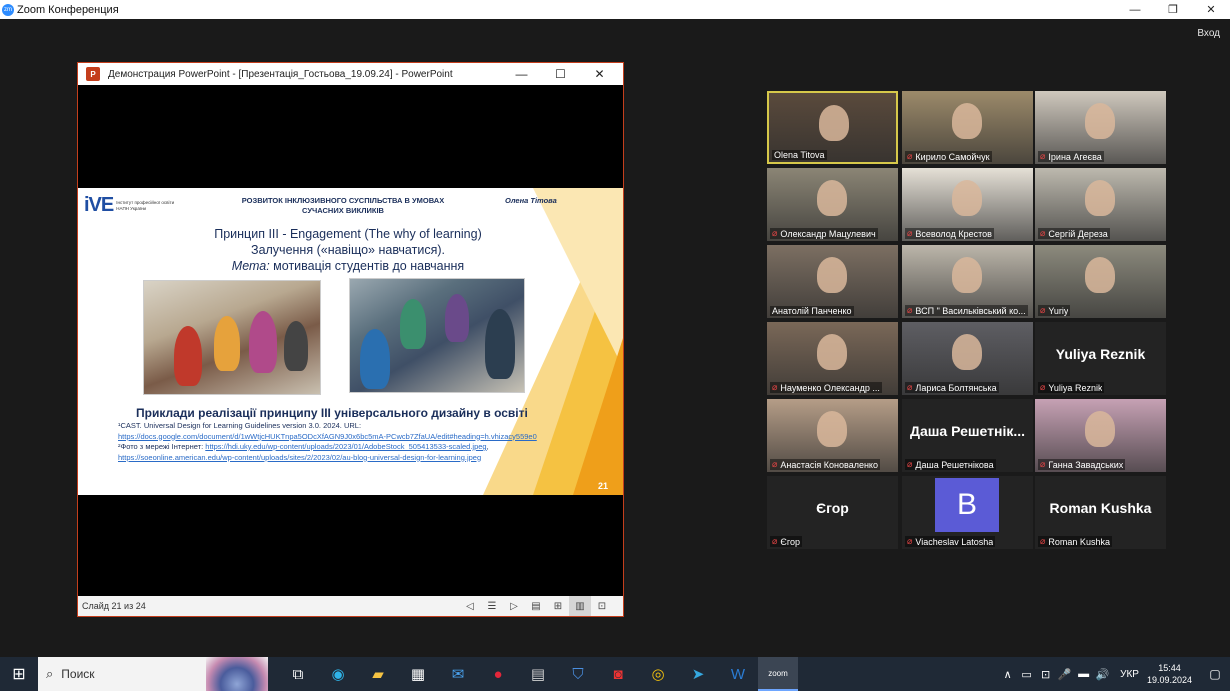  What do you see at coordinates (1045, 674) in the screenshot?
I see `device-icon: ⊡` at bounding box center [1045, 674].